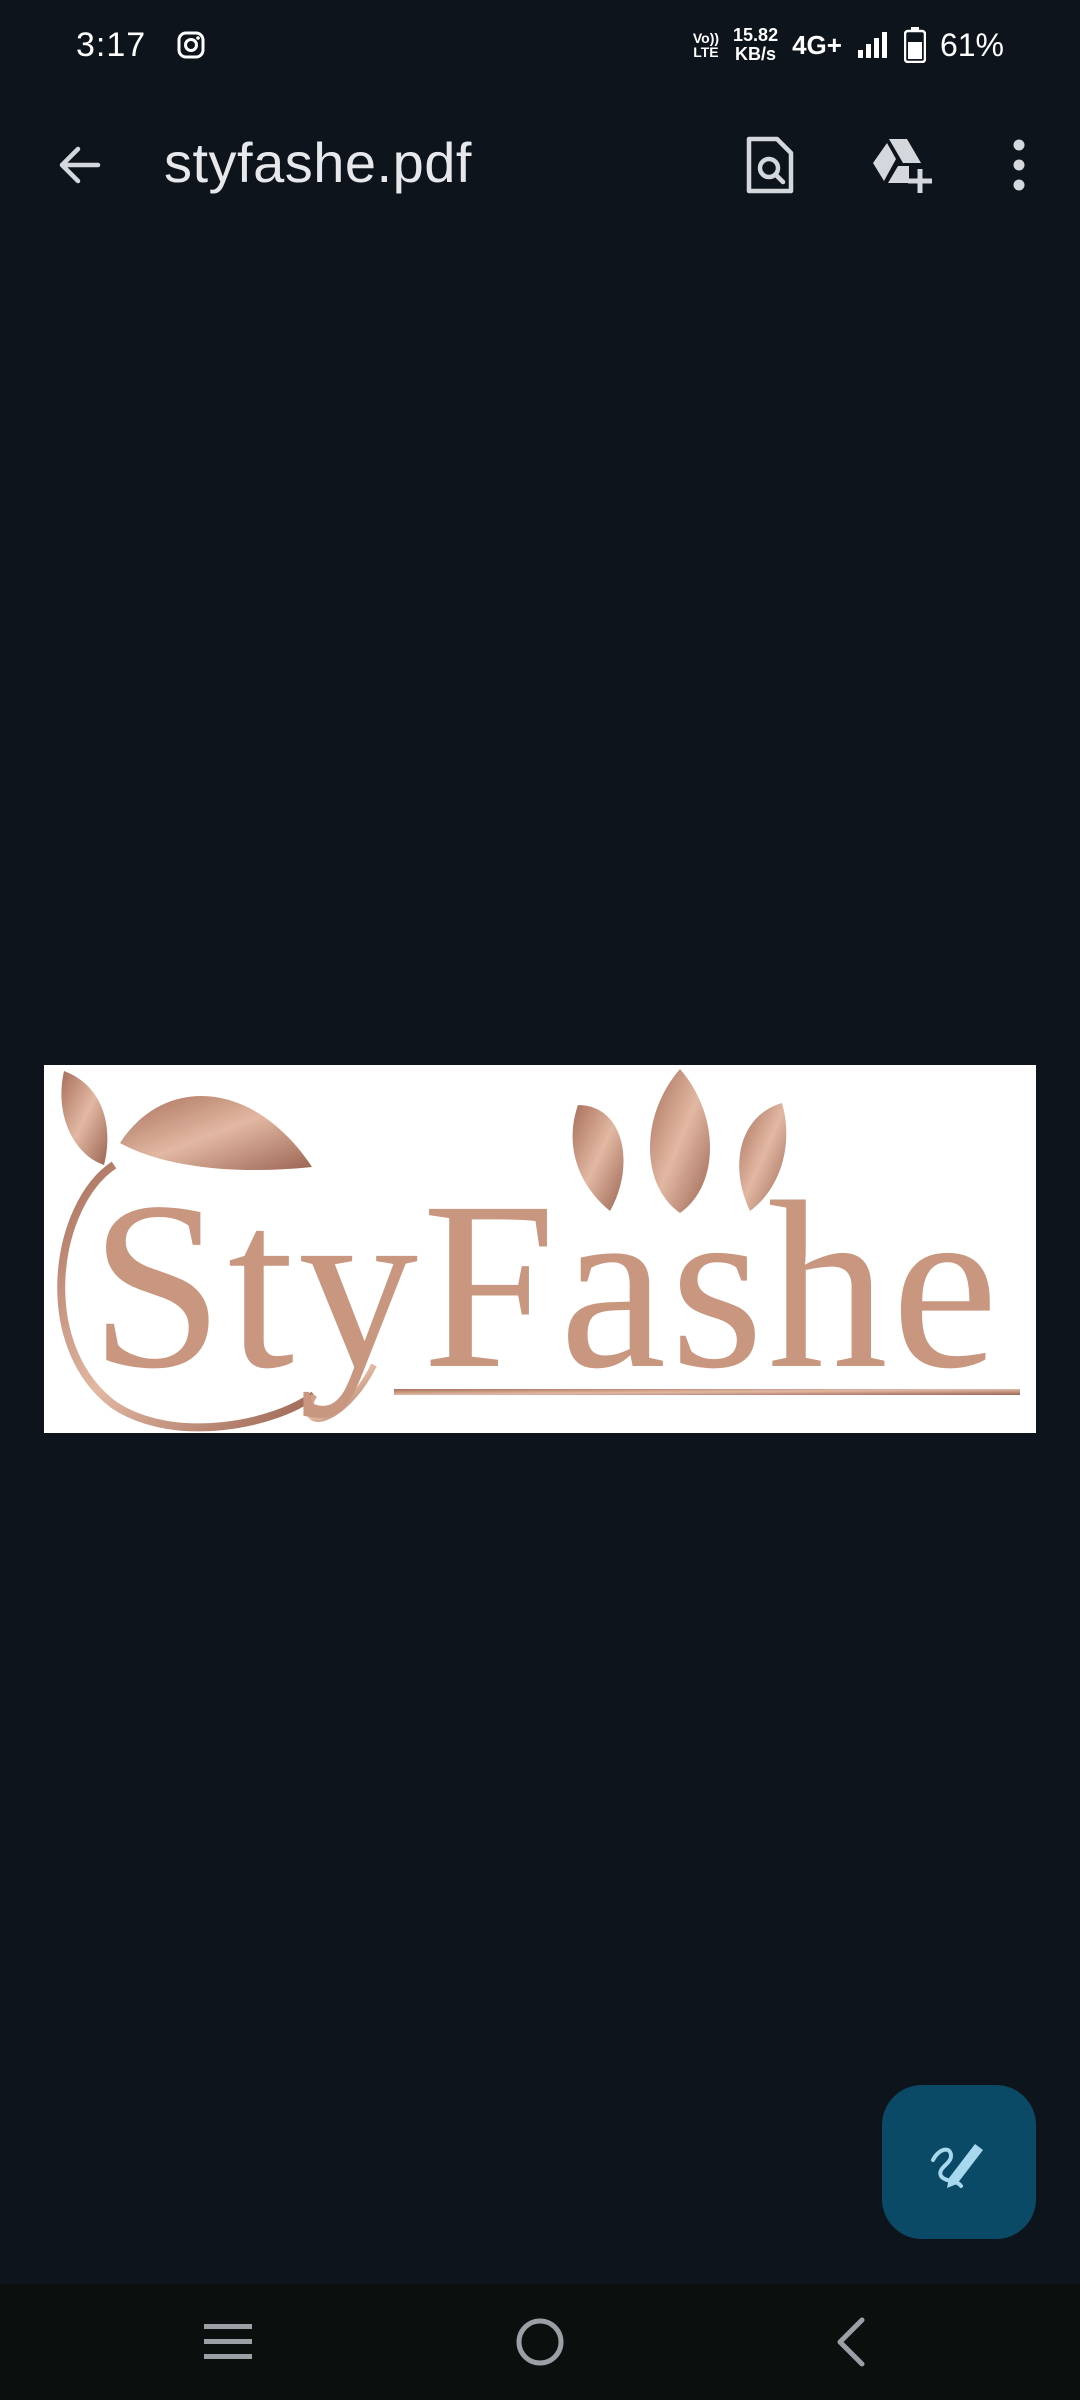 The height and width of the screenshot is (2400, 1080). I want to click on recents-icon, so click(228, 2341).